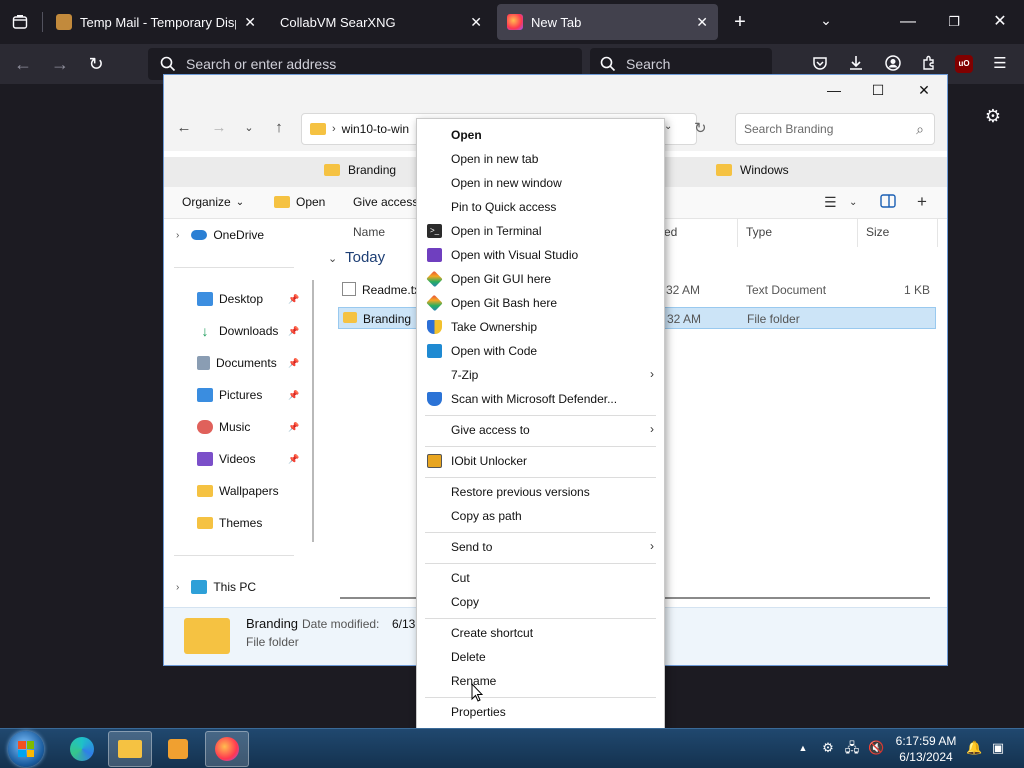 This screenshot has height=768, width=1024. Describe the element at coordinates (740, 22) in the screenshot. I see `new-tab-button: +` at that location.